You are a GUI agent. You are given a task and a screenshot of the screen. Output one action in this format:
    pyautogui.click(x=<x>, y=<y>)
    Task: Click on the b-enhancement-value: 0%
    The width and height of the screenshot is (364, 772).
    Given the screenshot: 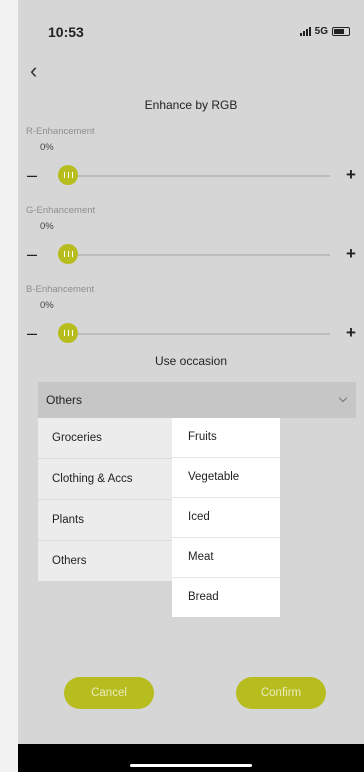 What is the action you would take?
    pyautogui.click(x=47, y=305)
    